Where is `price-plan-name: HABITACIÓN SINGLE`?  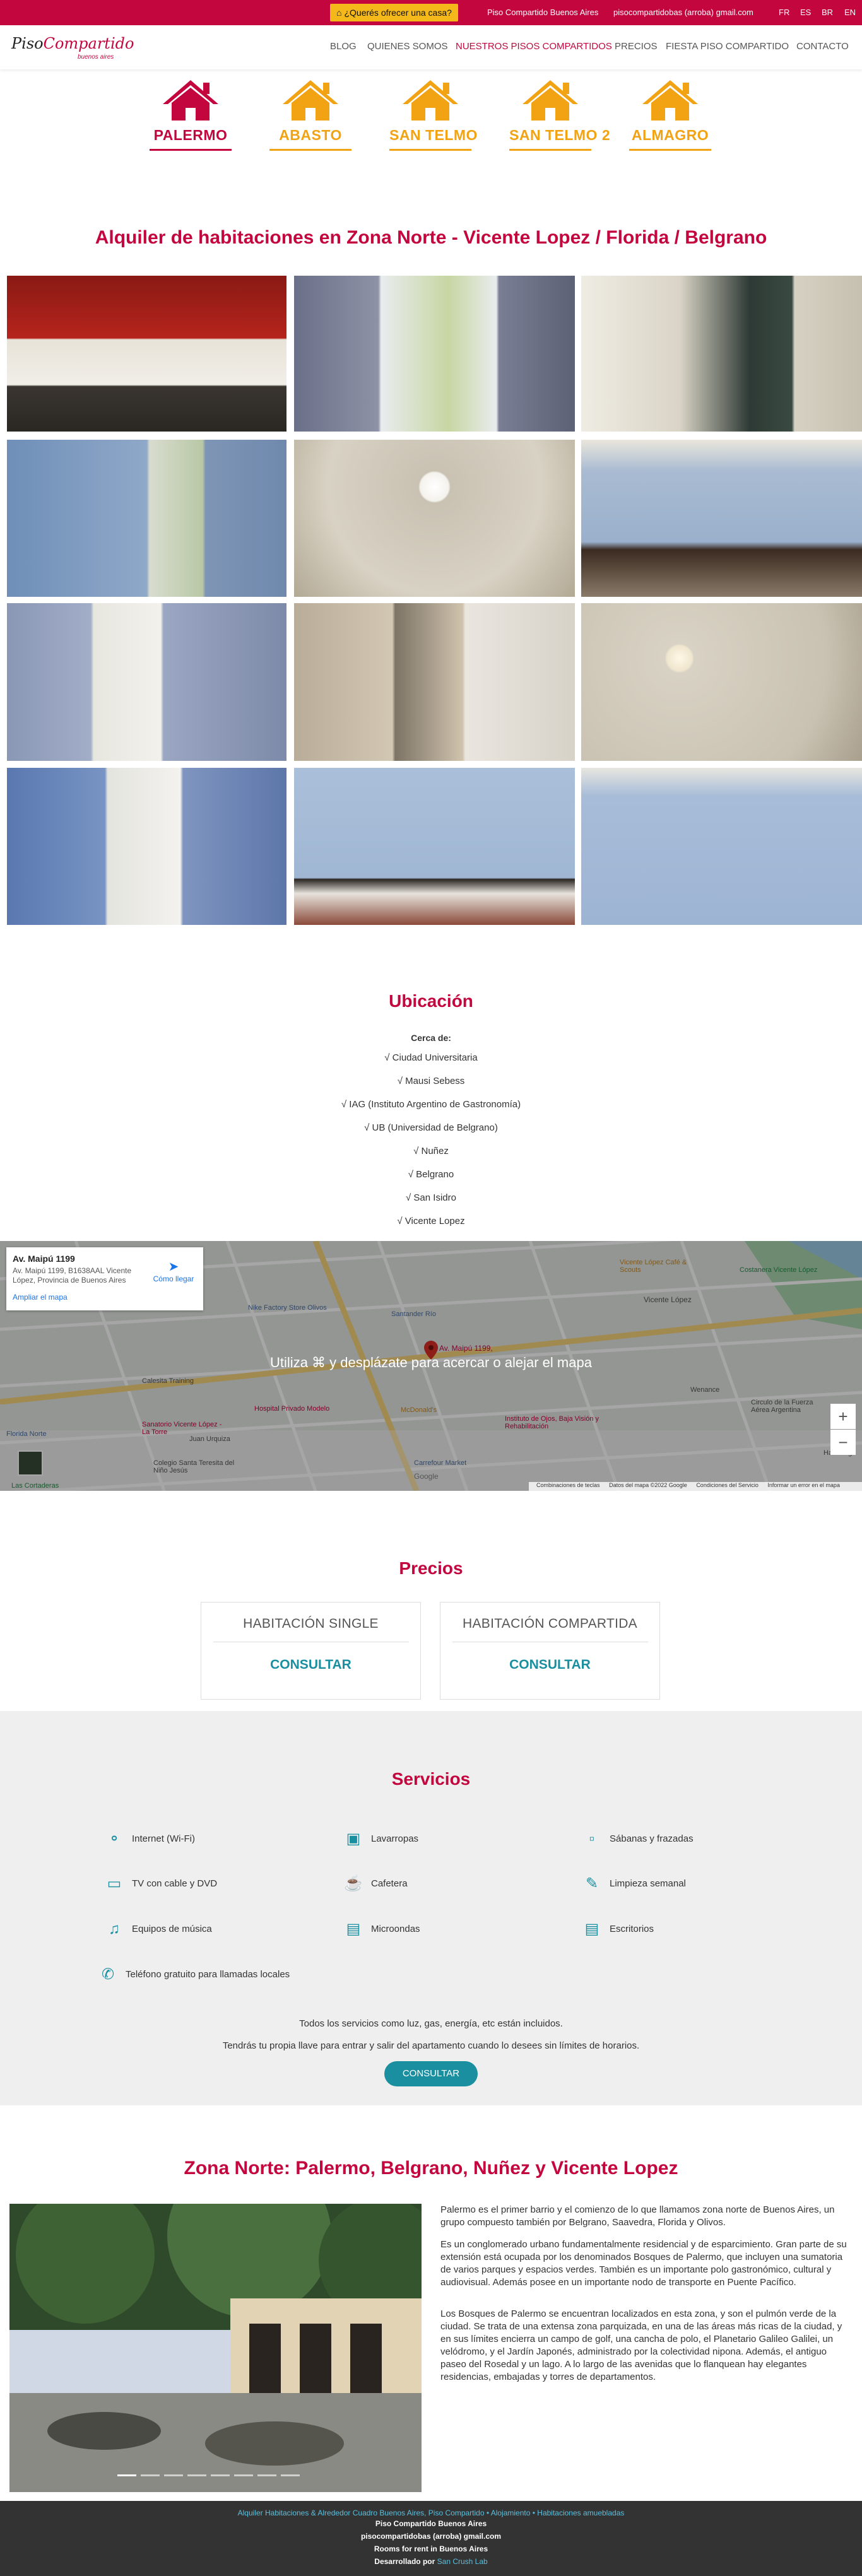
price-plan-name: HABITACIÓN SINGLE is located at coordinates (311, 1623).